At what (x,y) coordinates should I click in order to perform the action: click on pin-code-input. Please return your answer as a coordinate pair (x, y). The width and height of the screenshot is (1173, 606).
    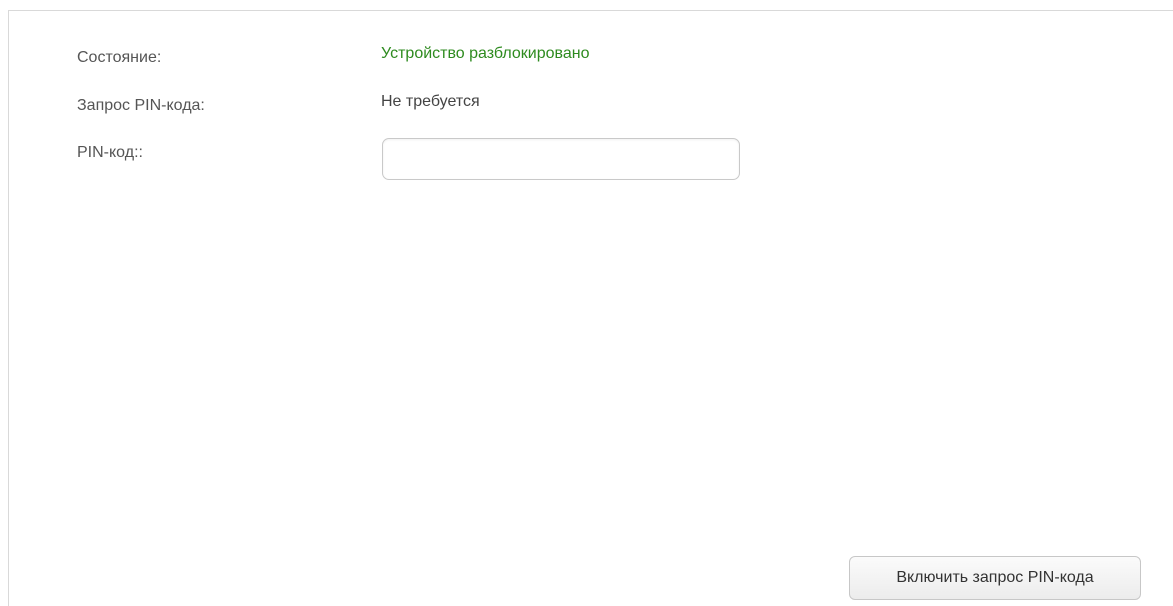
    Looking at the image, I should click on (561, 159).